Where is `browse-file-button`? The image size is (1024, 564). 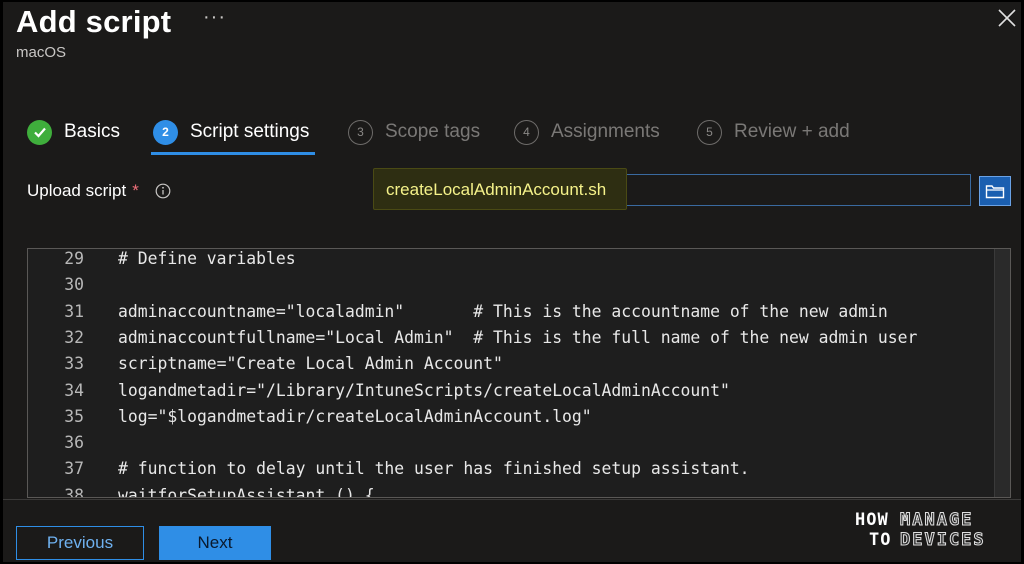 browse-file-button is located at coordinates (995, 191).